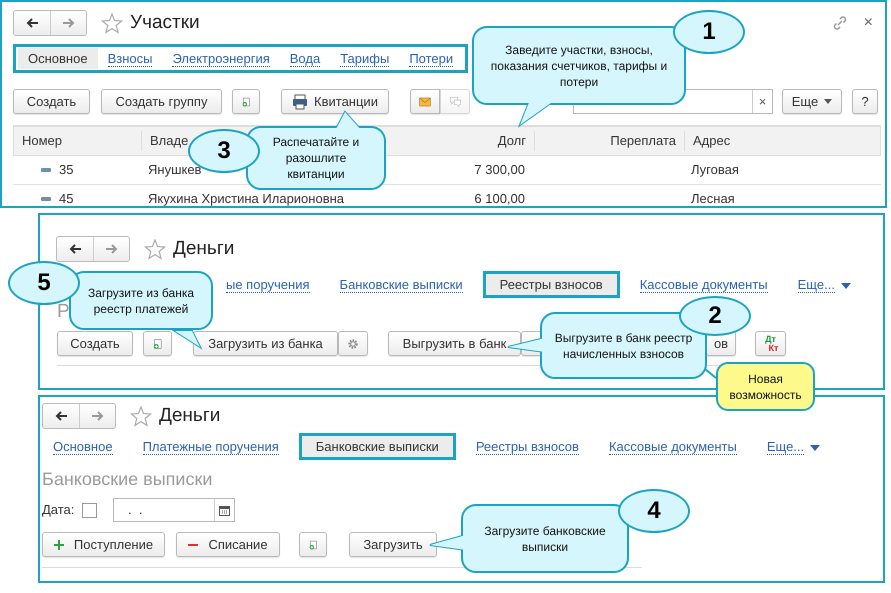  I want to click on tab: Электроэнергия, so click(221, 58).